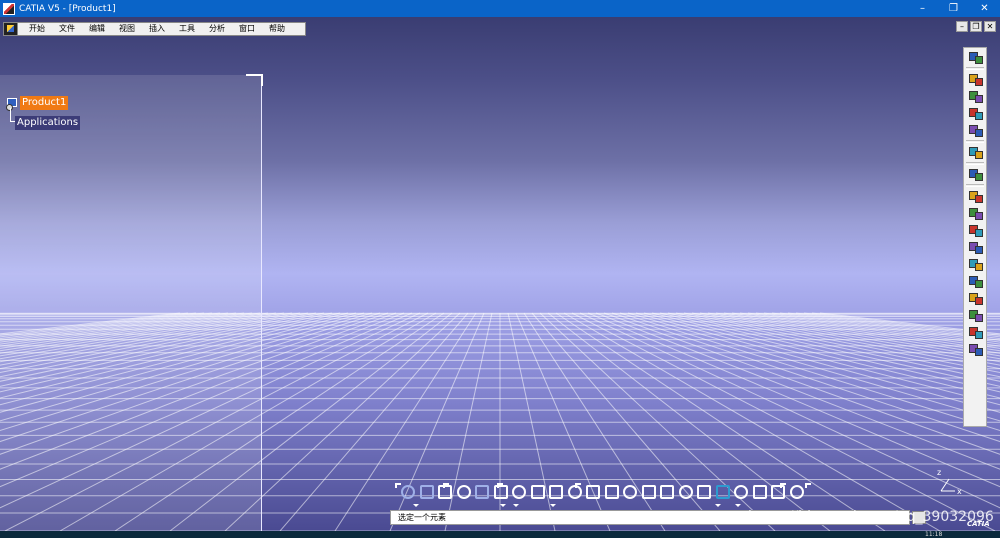 Image resolution: width=1000 pixels, height=538 pixels. Describe the element at coordinates (217, 29) in the screenshot. I see `menu-analyze: 分析` at that location.